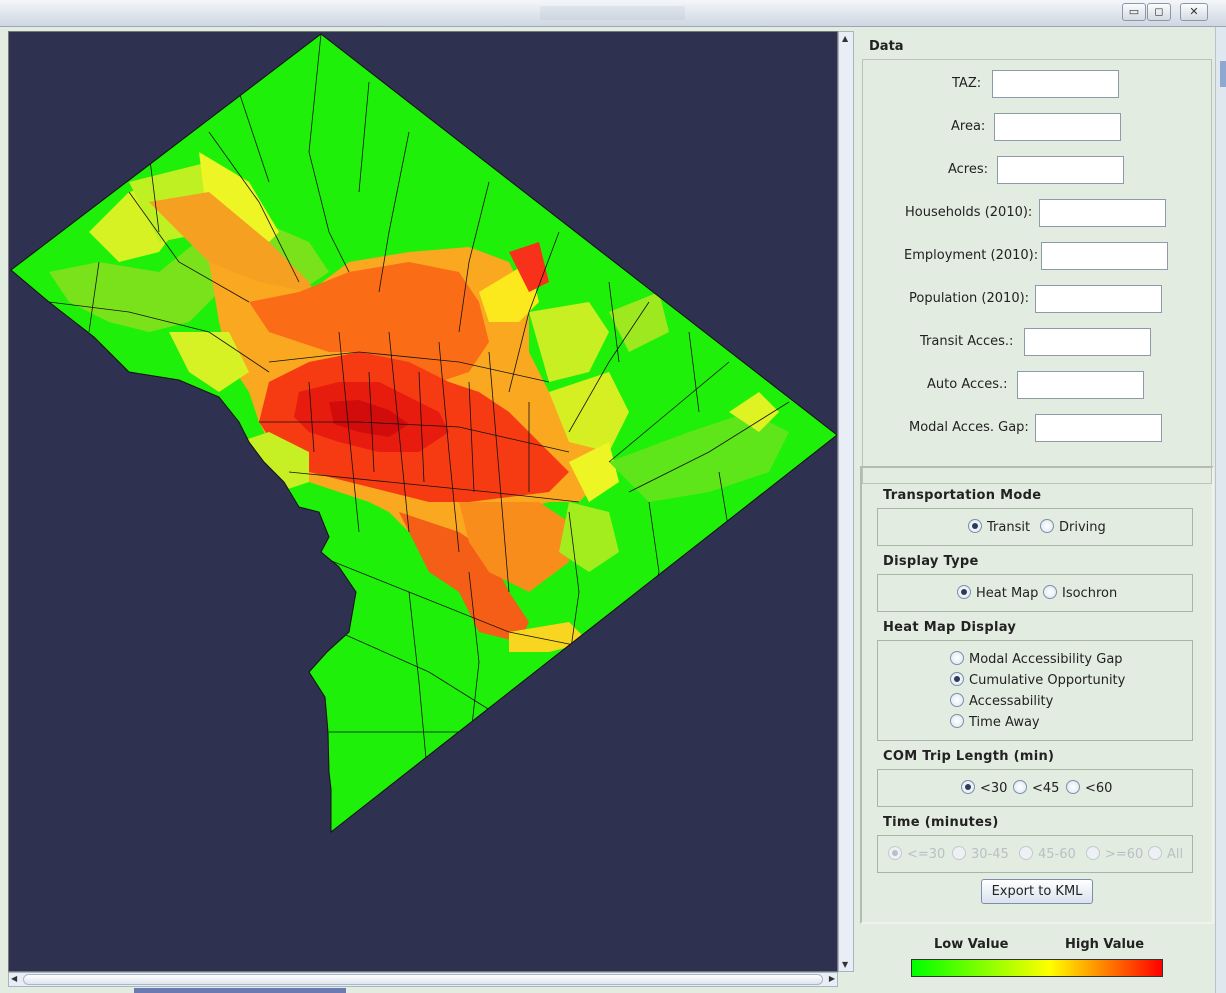 This screenshot has width=1226, height=993. I want to click on scroll-down-icon: ▼, so click(845, 964).